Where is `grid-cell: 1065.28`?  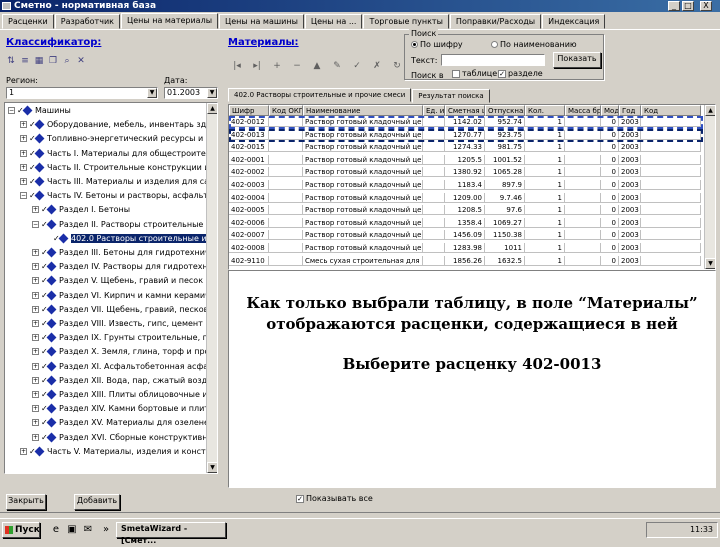 grid-cell: 1065.28 is located at coordinates (505, 172).